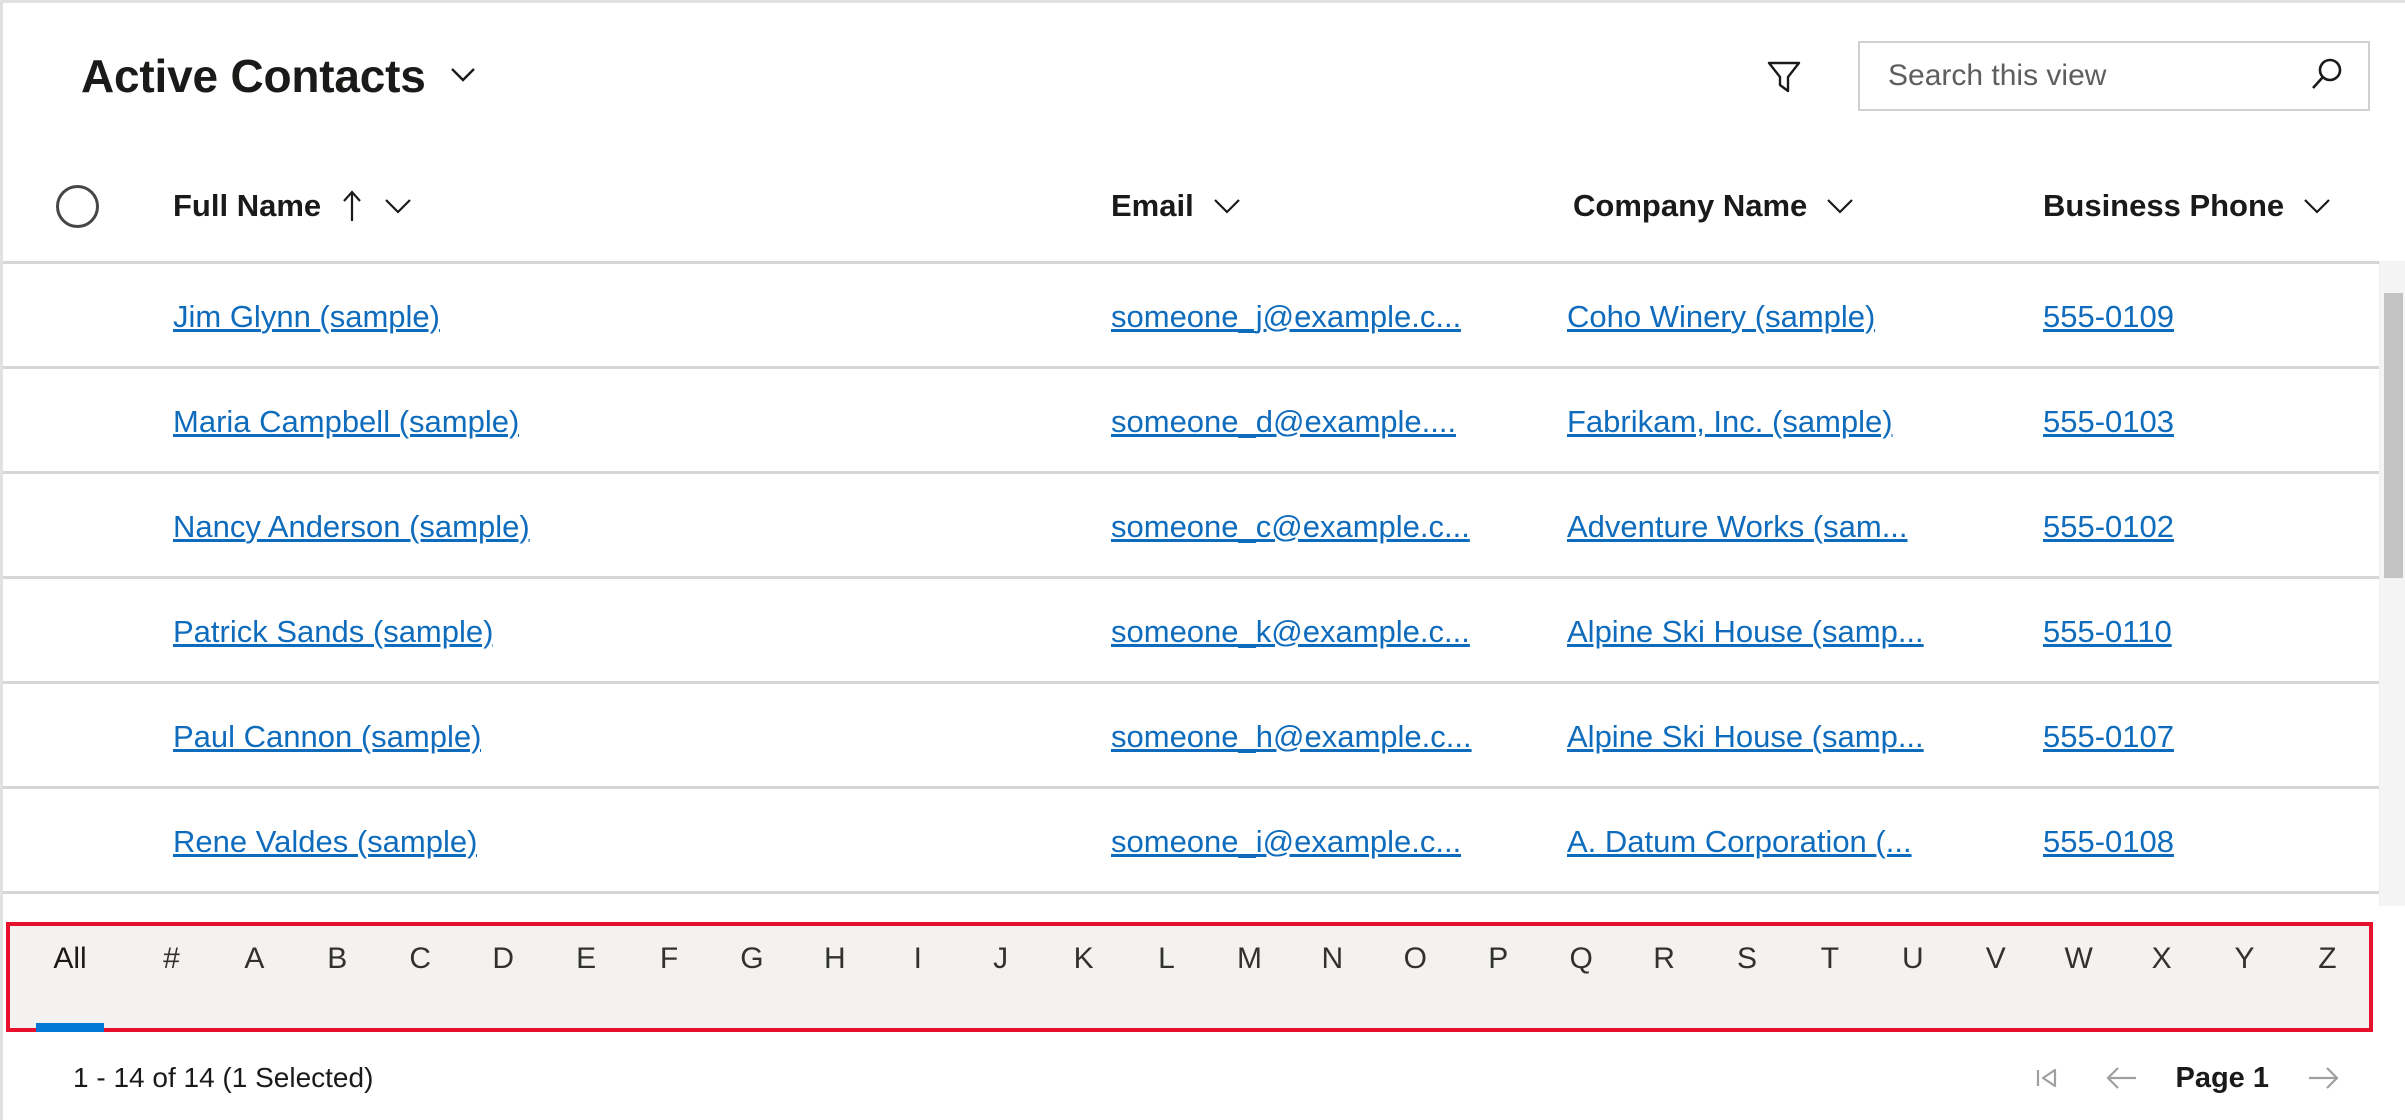 The image size is (2405, 1120). Describe the element at coordinates (171, 988) in the screenshot. I see `alpha-filter-hash: #` at that location.